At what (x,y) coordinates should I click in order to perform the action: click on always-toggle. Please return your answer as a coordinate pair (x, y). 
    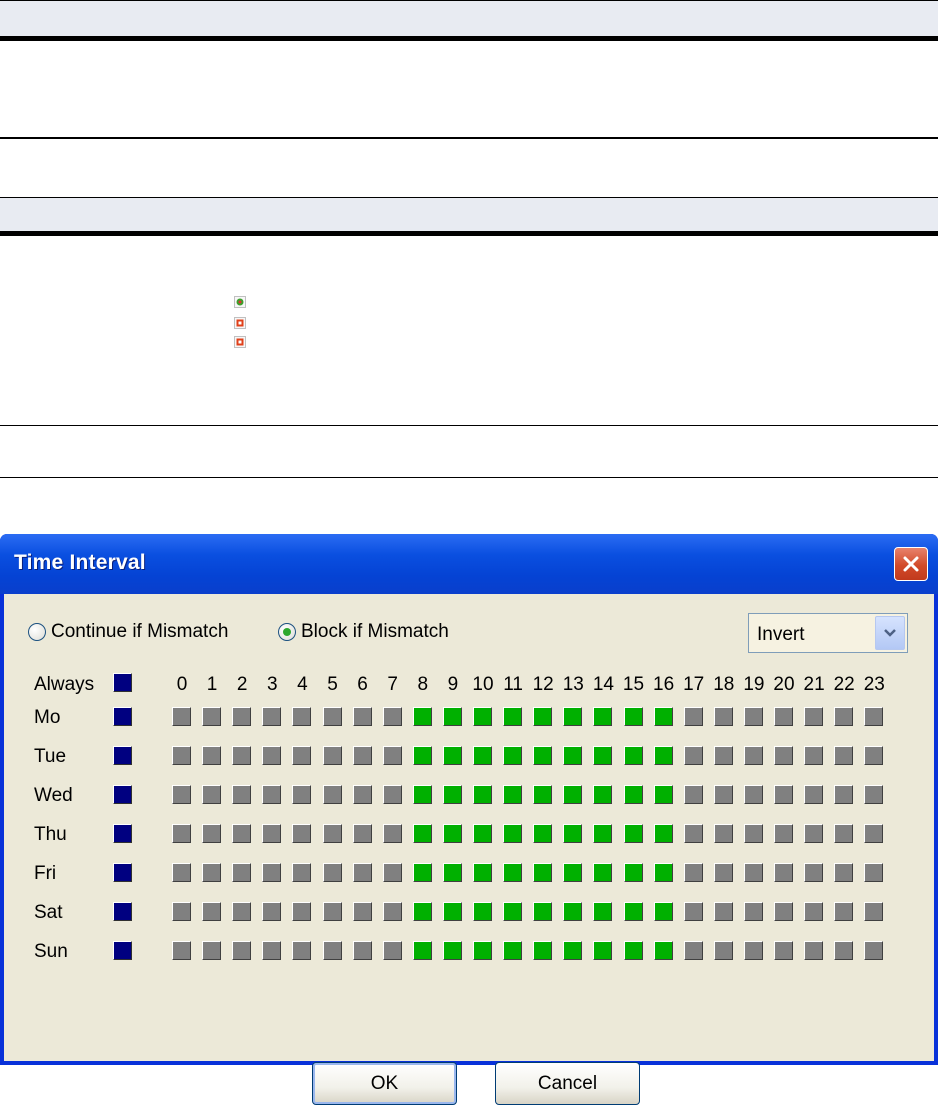
    Looking at the image, I should click on (122, 682).